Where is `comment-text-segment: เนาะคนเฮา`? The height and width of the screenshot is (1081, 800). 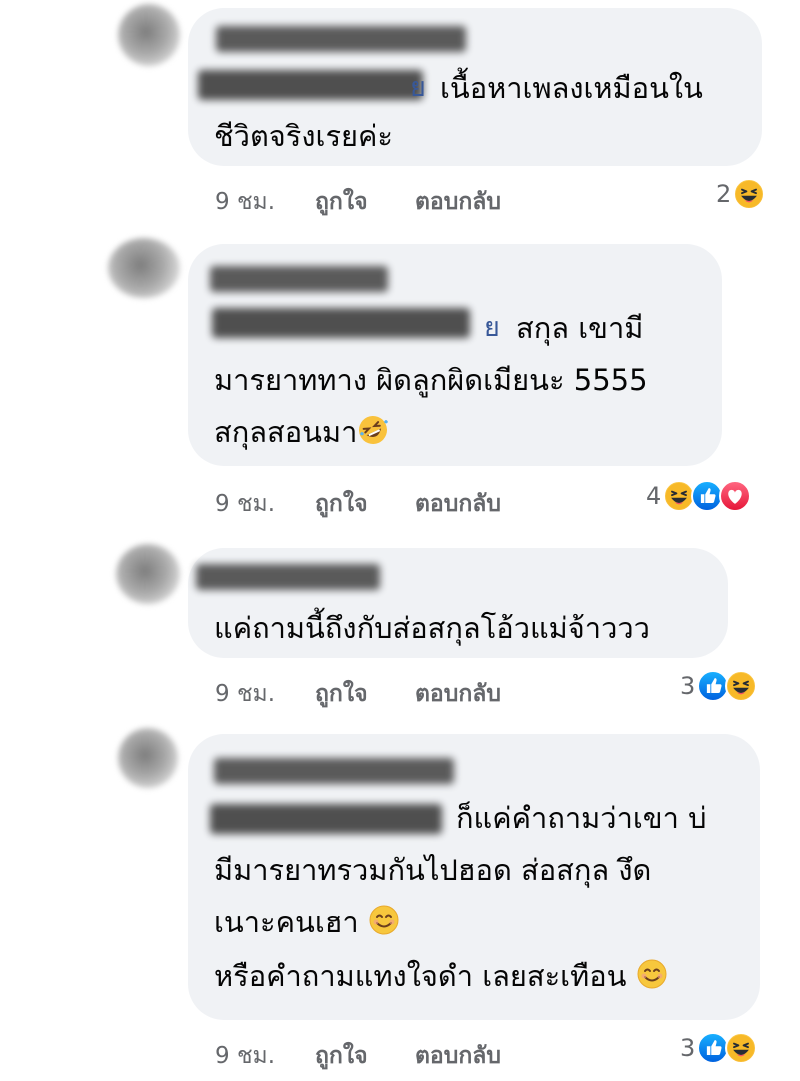 comment-text-segment: เนาะคนเฮา is located at coordinates (286, 922).